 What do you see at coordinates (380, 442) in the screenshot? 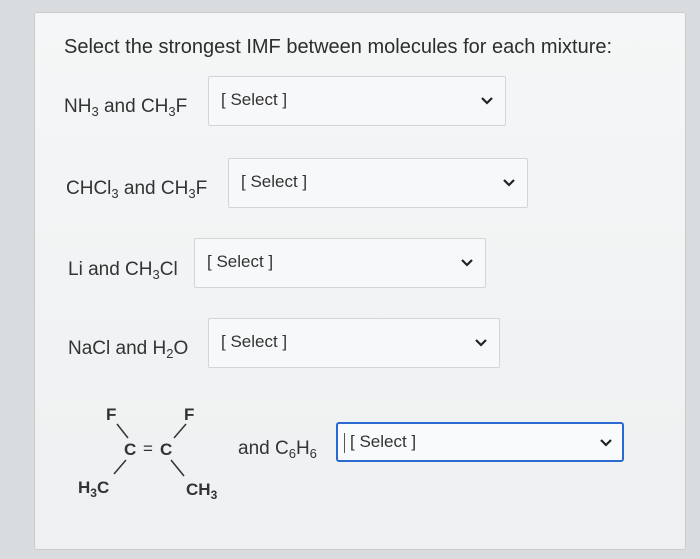
I see `row-5-select-value: [ Select ]` at bounding box center [380, 442].